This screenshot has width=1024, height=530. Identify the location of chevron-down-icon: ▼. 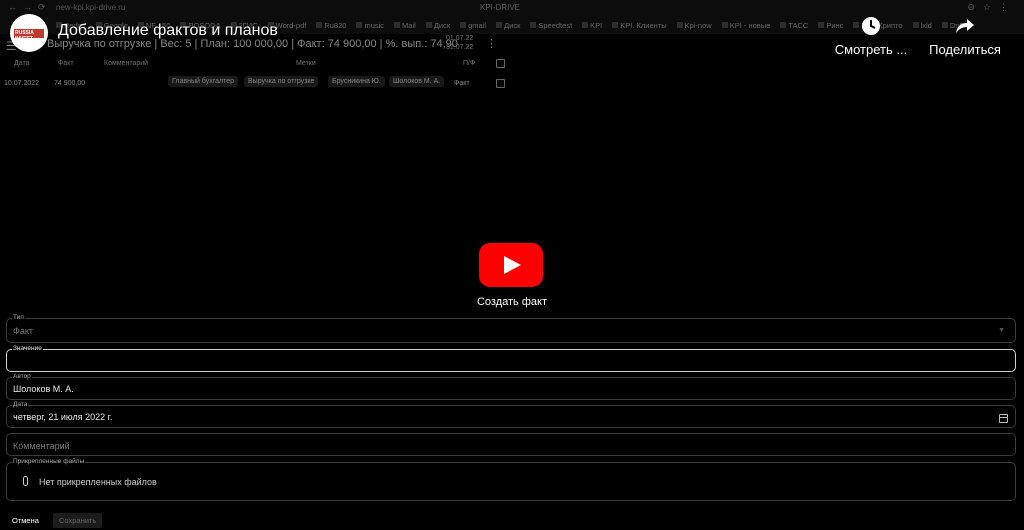
(1001, 330).